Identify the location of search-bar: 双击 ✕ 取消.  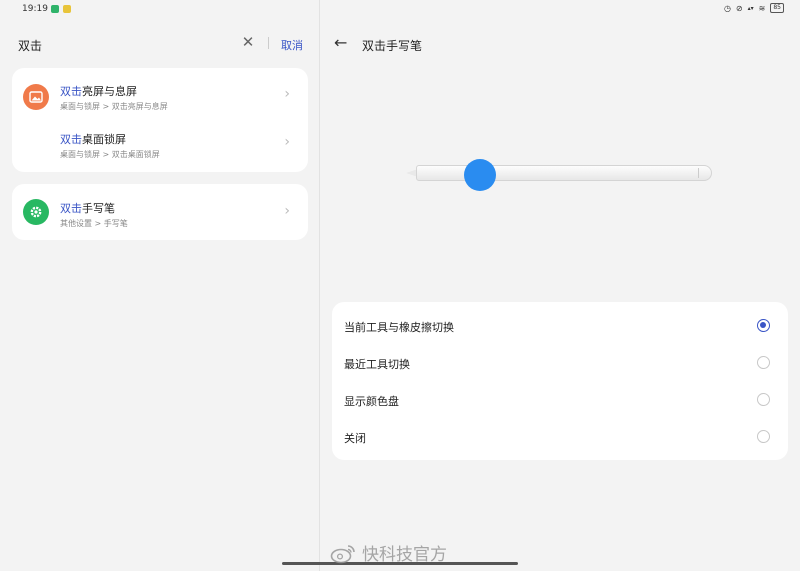
(159, 44).